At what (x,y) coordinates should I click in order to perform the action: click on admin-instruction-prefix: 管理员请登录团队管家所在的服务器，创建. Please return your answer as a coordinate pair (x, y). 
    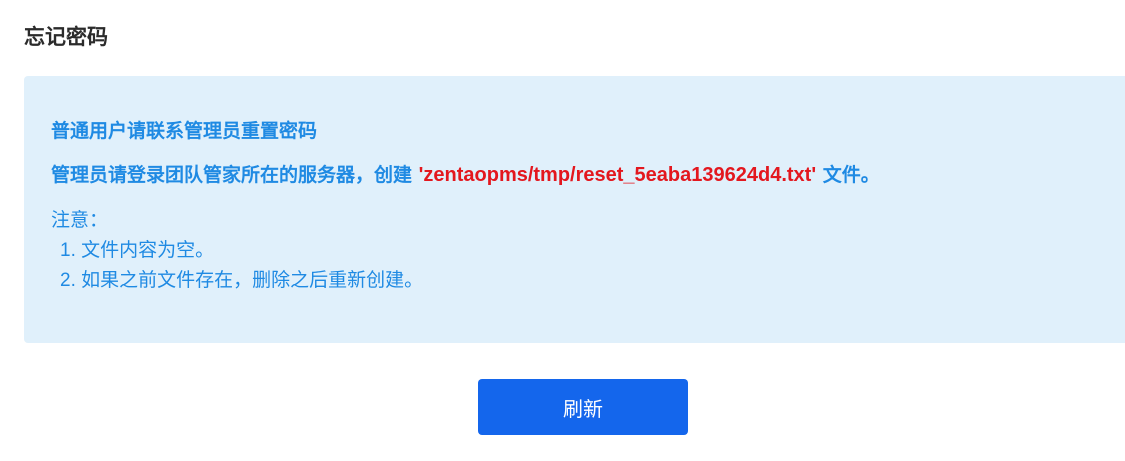
    Looking at the image, I should click on (235, 175).